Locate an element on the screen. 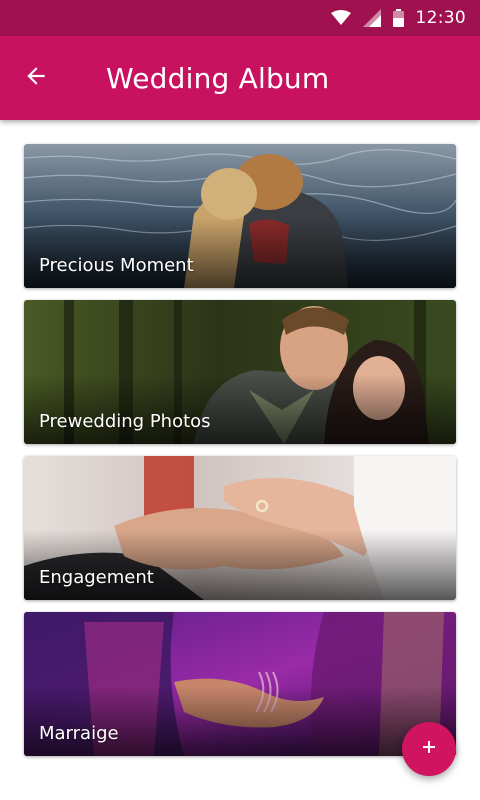 Image resolution: width=480 pixels, height=800 pixels. add-album-button is located at coordinates (429, 749).